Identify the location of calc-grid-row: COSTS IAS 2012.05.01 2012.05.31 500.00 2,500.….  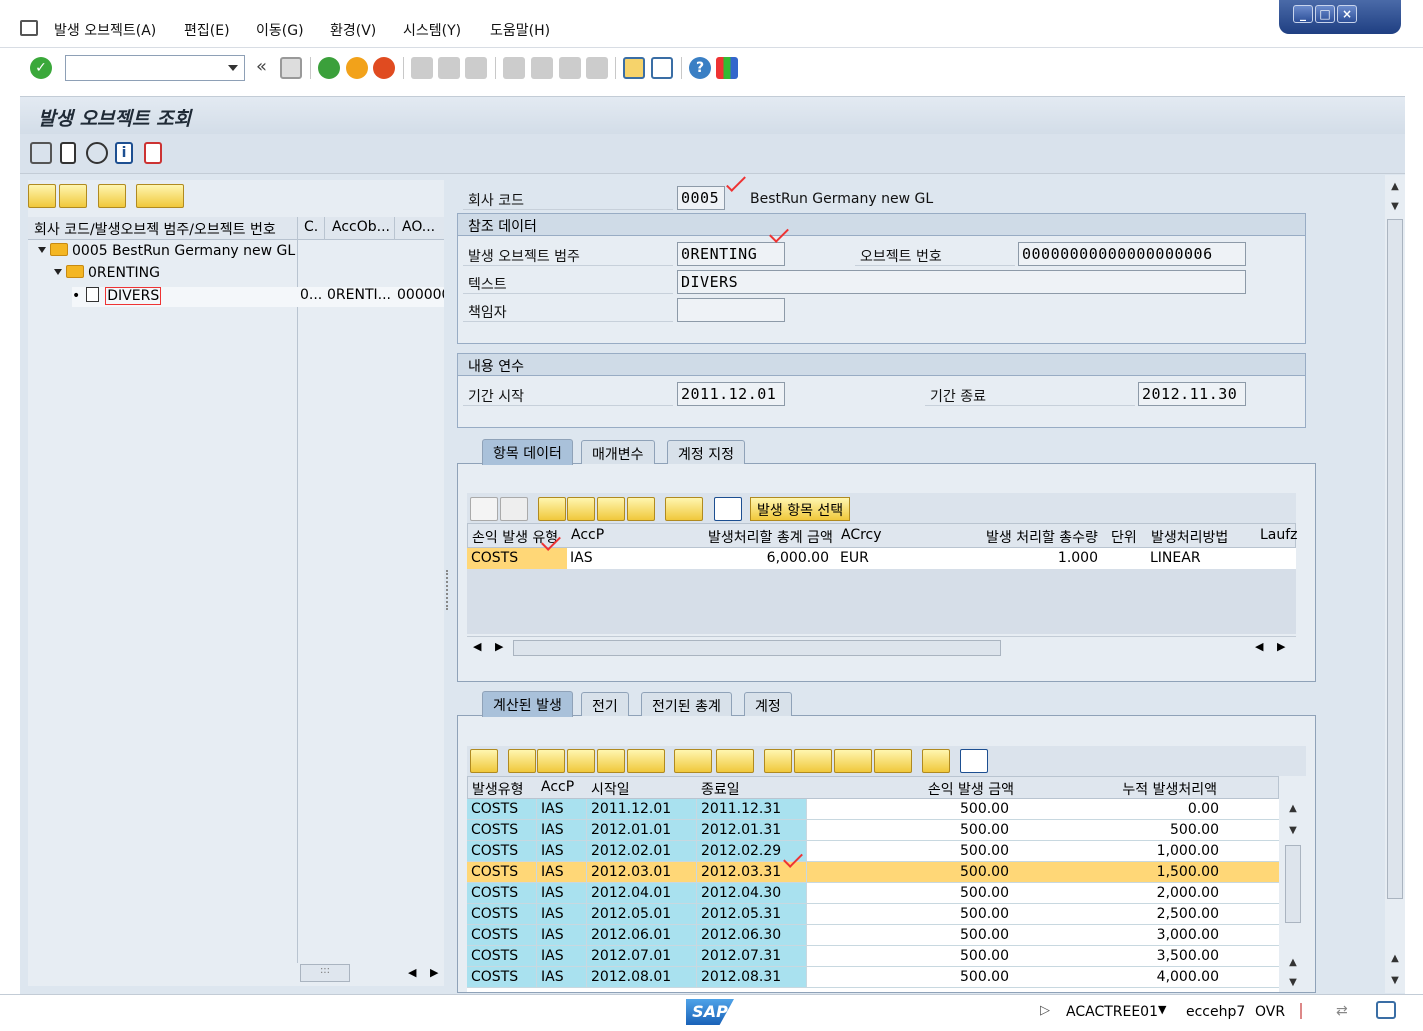
(873, 914).